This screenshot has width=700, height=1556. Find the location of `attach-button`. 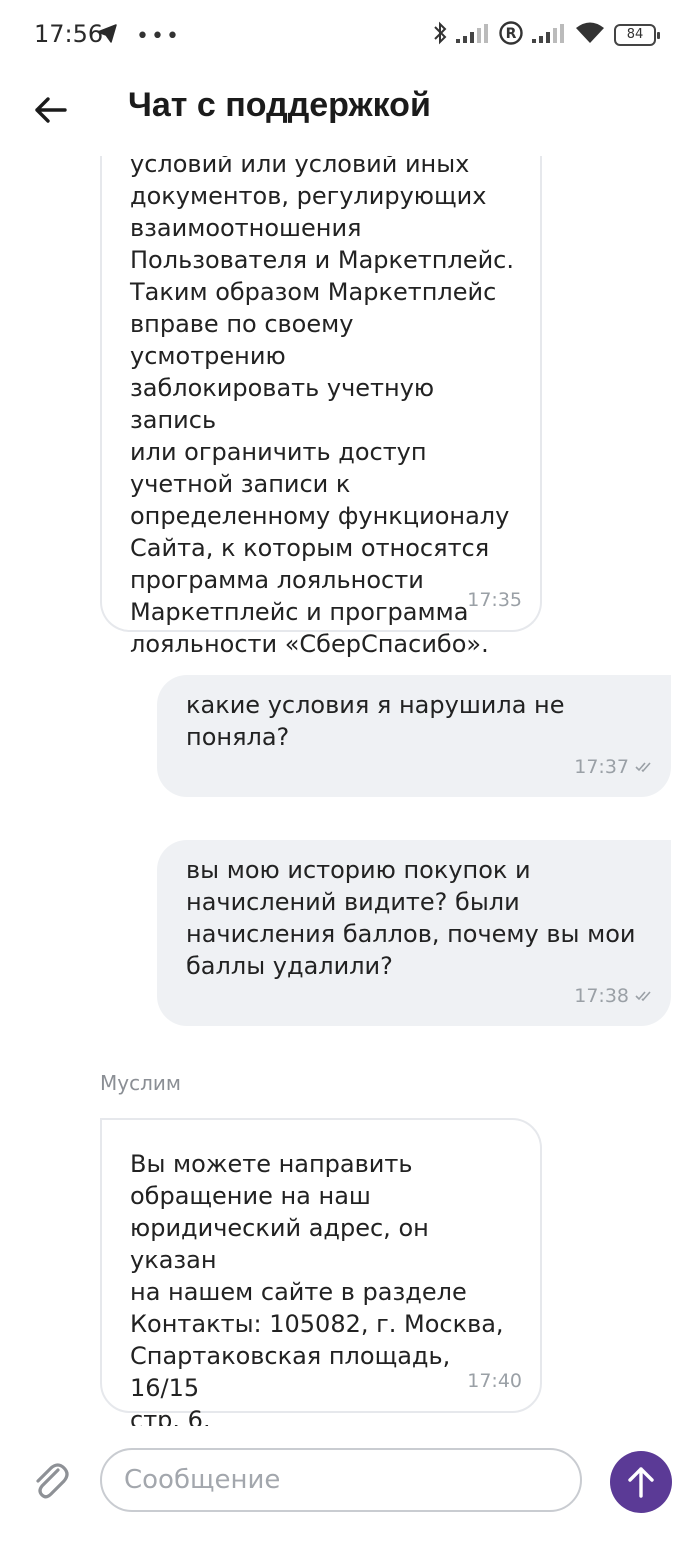

attach-button is located at coordinates (50, 1480).